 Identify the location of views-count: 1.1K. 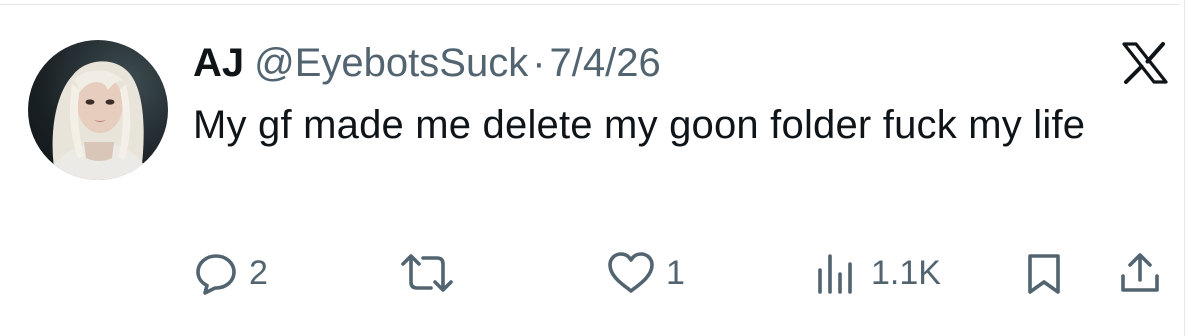
(906, 273).